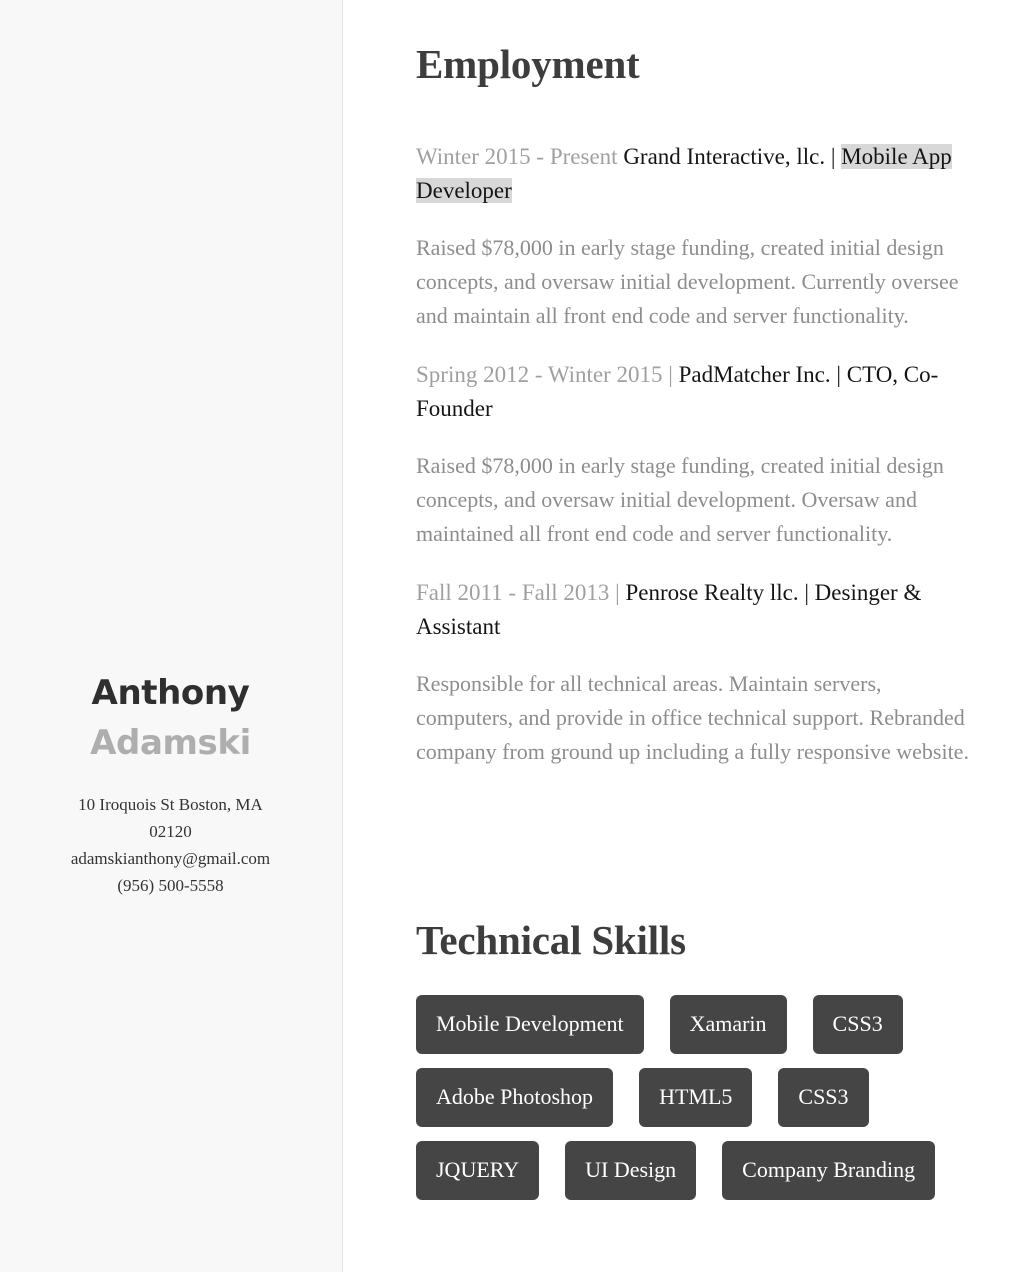 This screenshot has height=1272, width=1030. What do you see at coordinates (515, 1098) in the screenshot?
I see `skill-tag: Adobe Photoshop` at bounding box center [515, 1098].